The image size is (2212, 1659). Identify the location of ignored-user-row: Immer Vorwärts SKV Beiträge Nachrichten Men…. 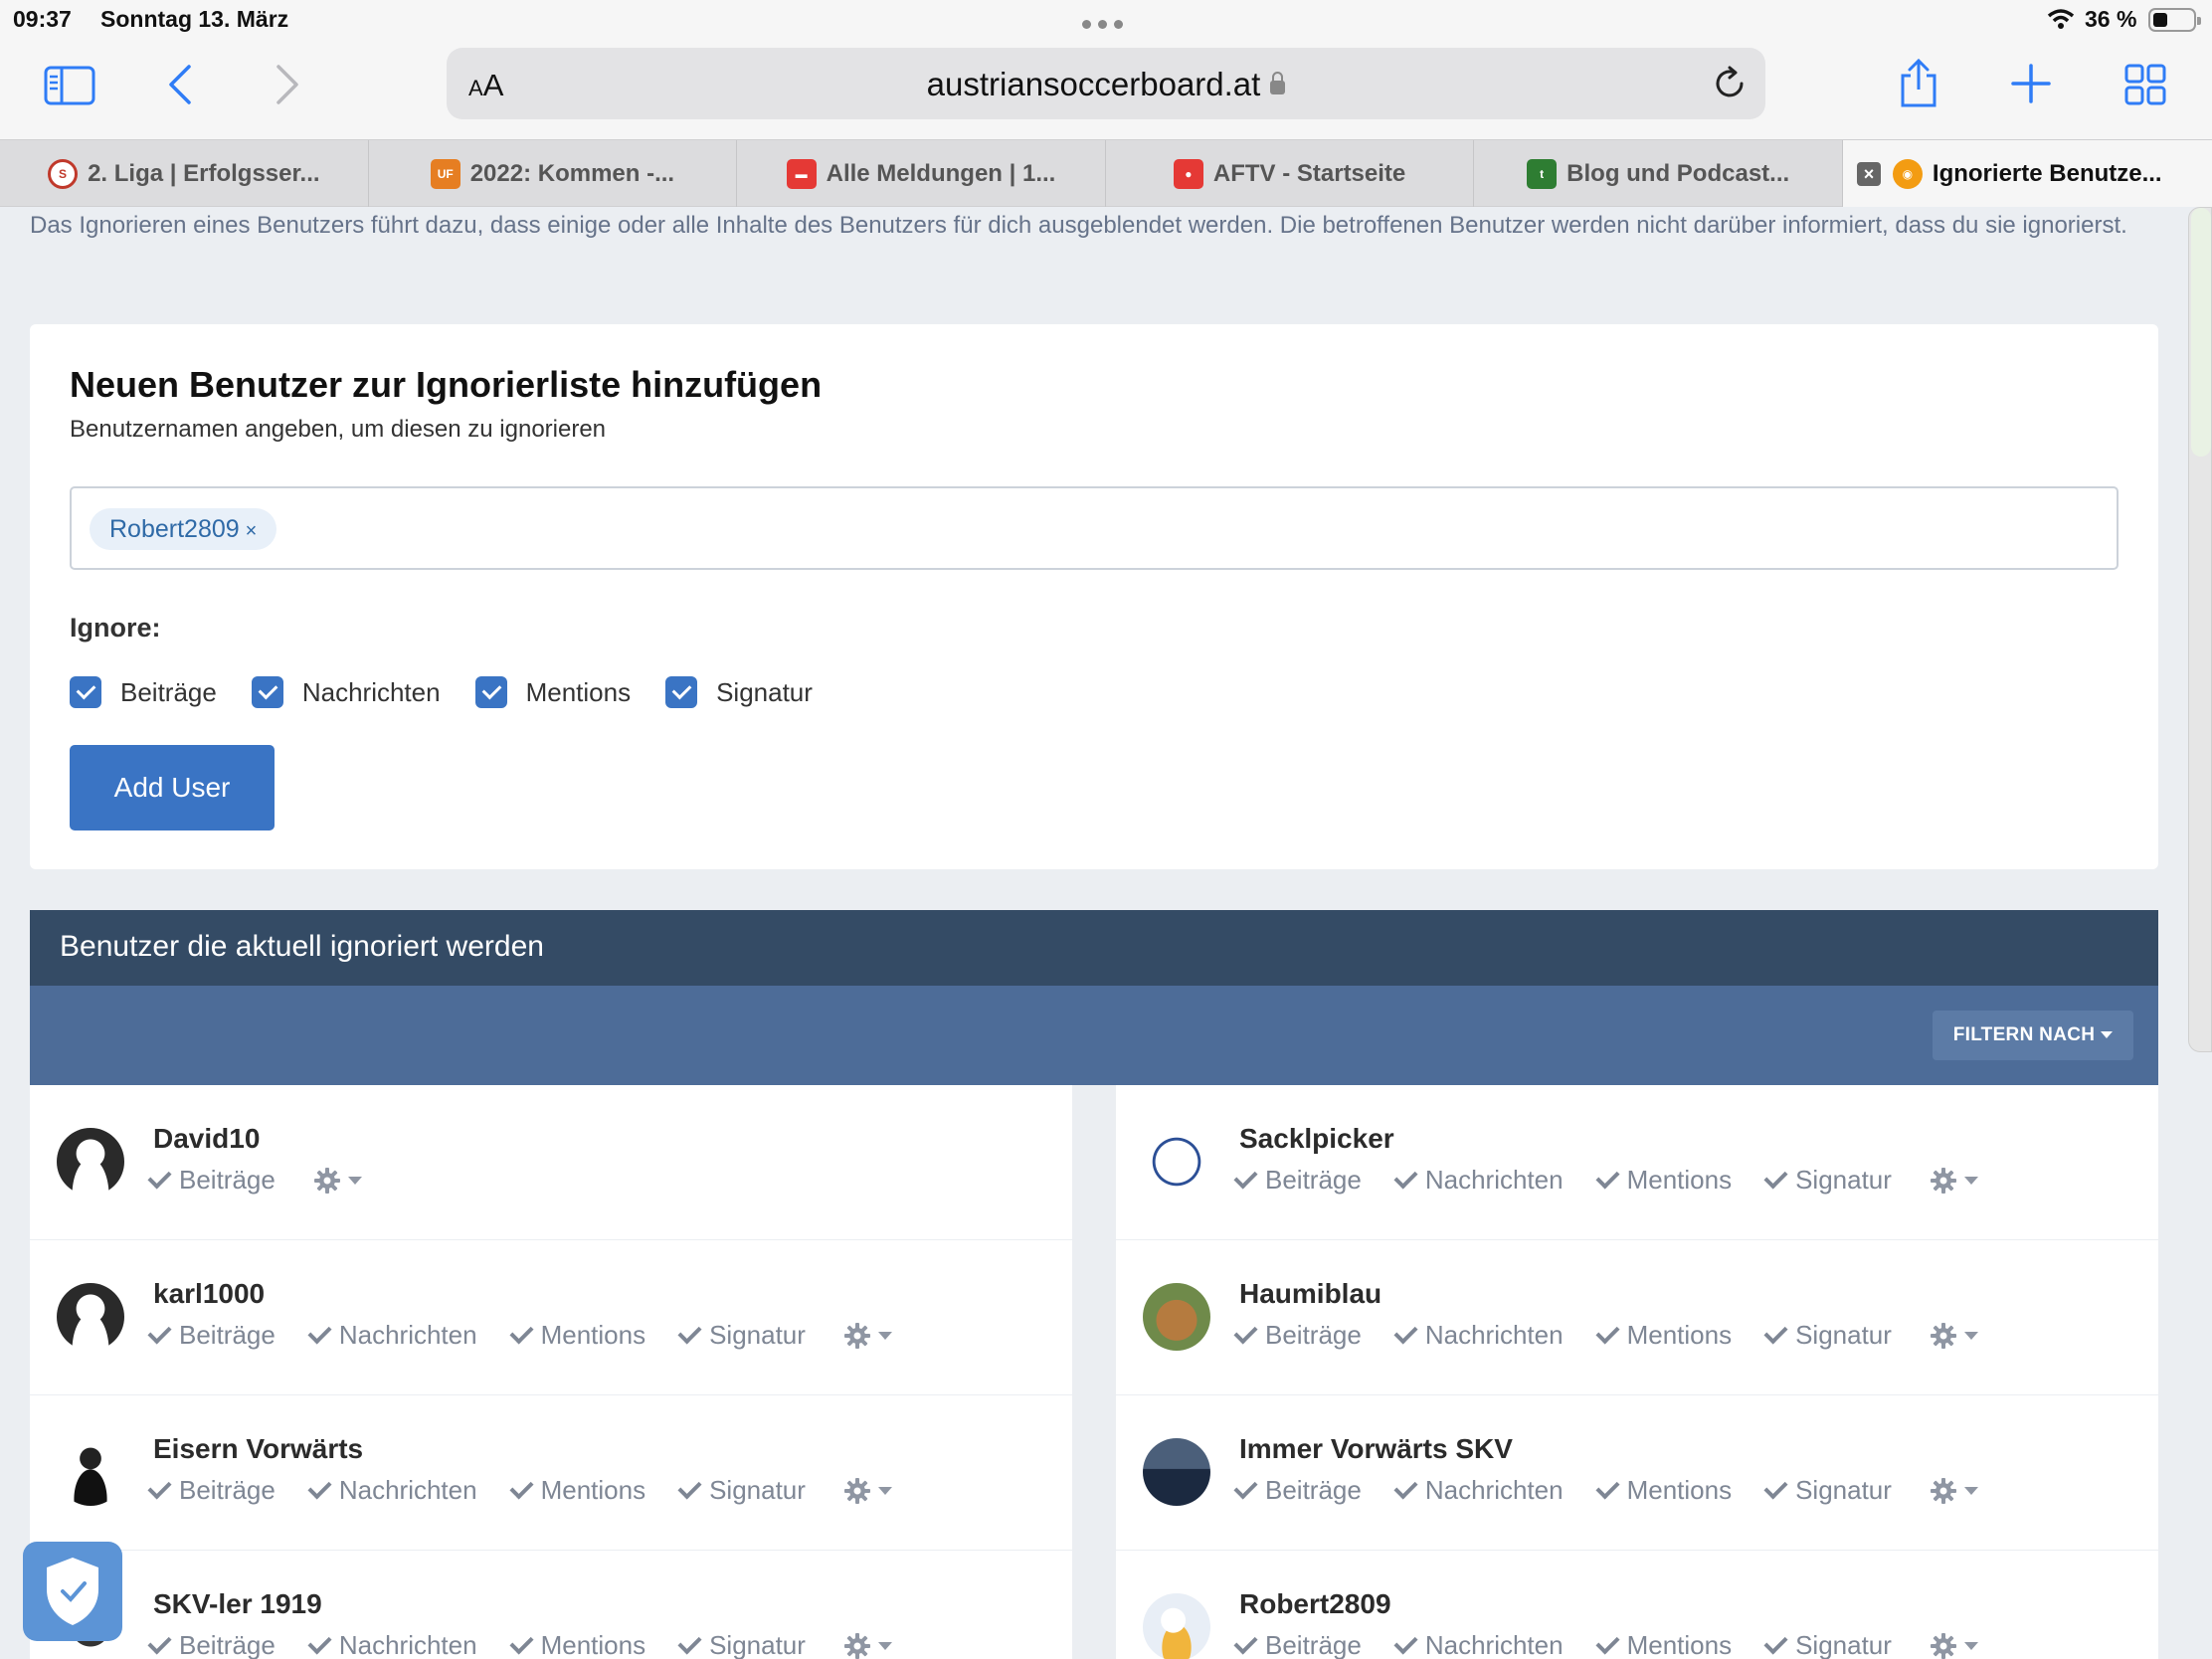
(1637, 1472).